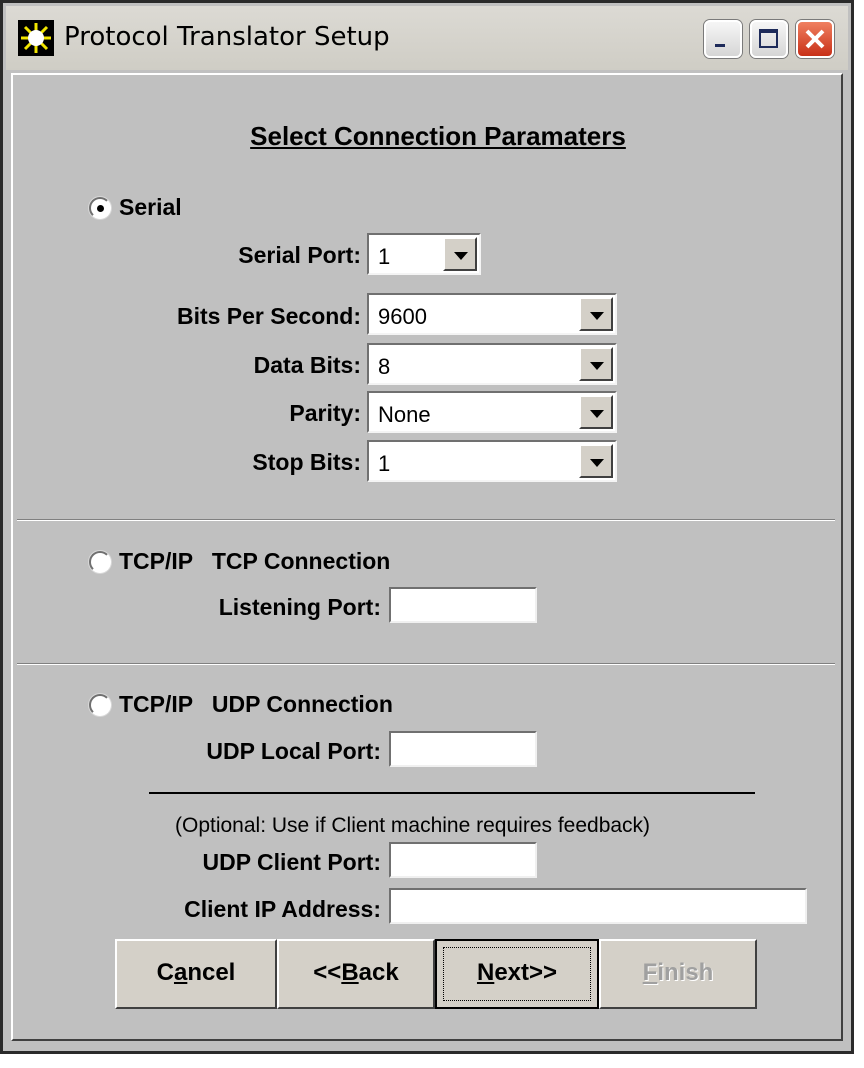  I want to click on maximize-icon, so click(768, 38).